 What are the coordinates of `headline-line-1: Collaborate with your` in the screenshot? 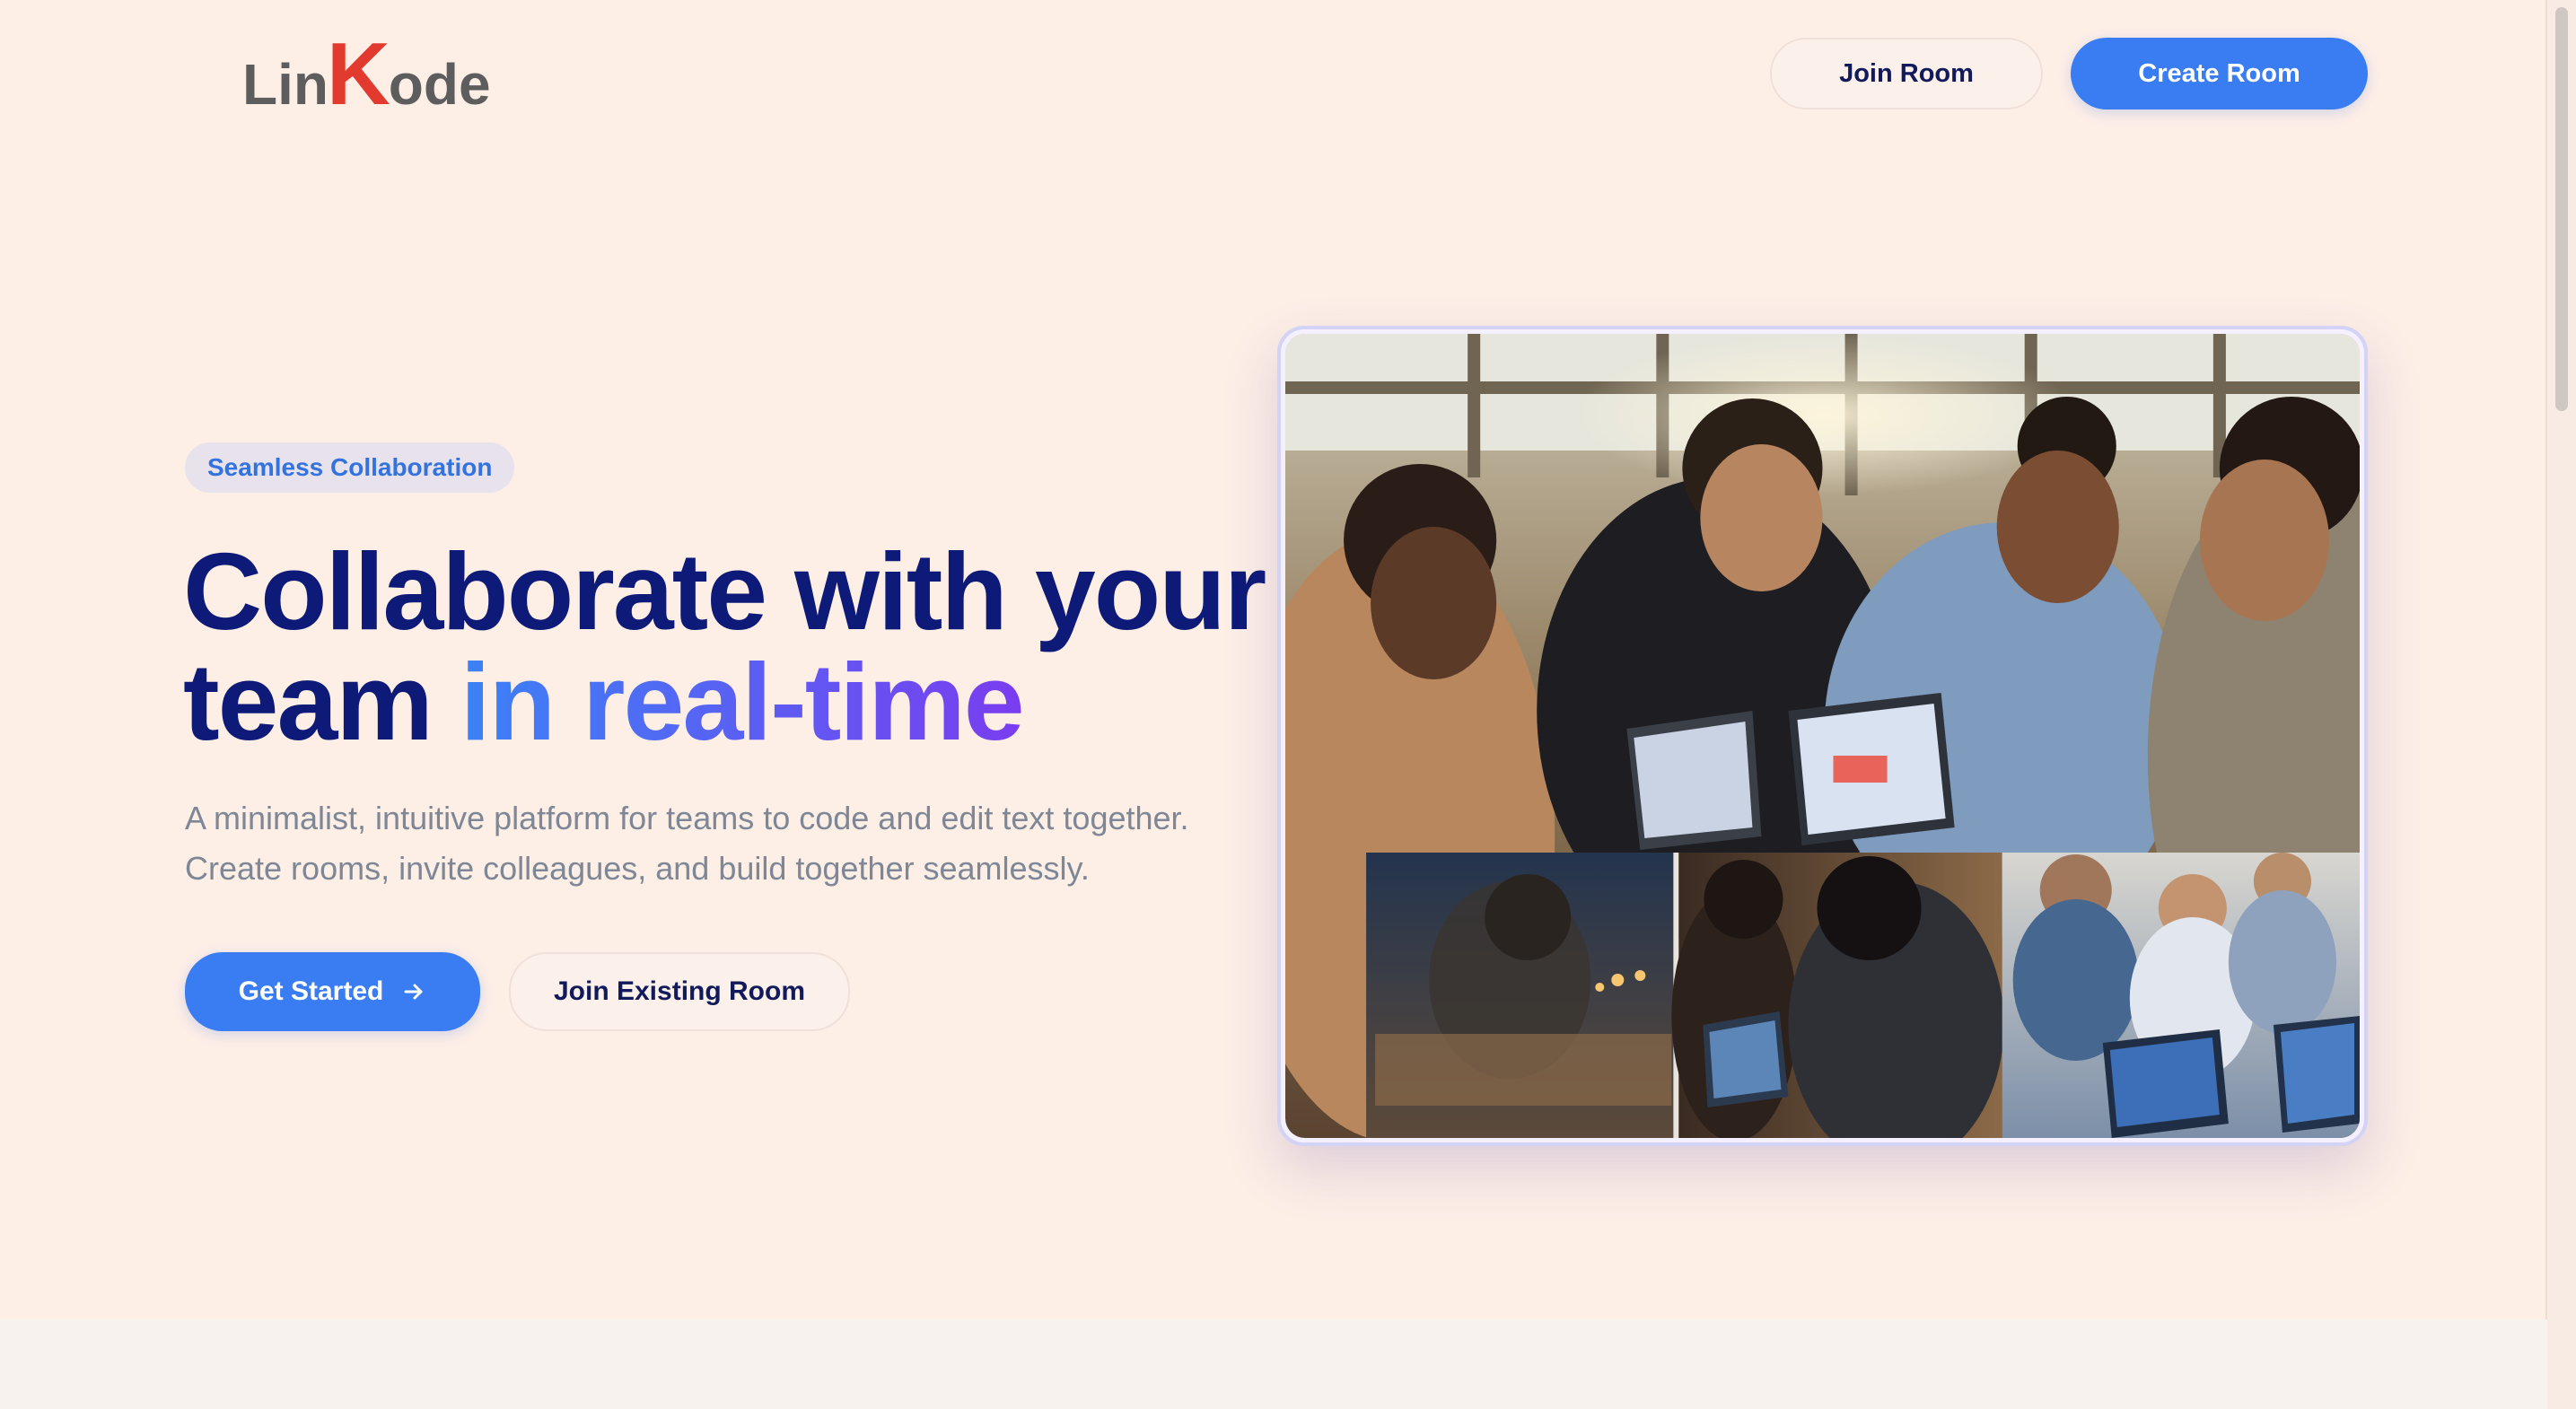 It's located at (724, 591).